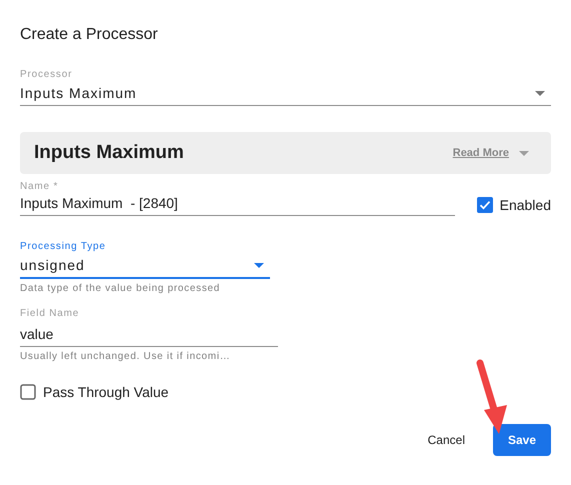 This screenshot has width=571, height=485. Describe the element at coordinates (525, 205) in the screenshot. I see `checkbox-label: Enabled` at that location.